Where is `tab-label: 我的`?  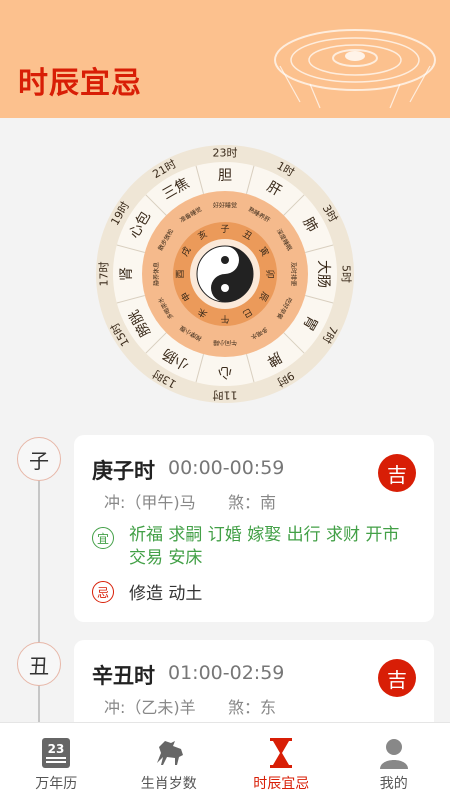 tab-label: 我的 is located at coordinates (393, 784).